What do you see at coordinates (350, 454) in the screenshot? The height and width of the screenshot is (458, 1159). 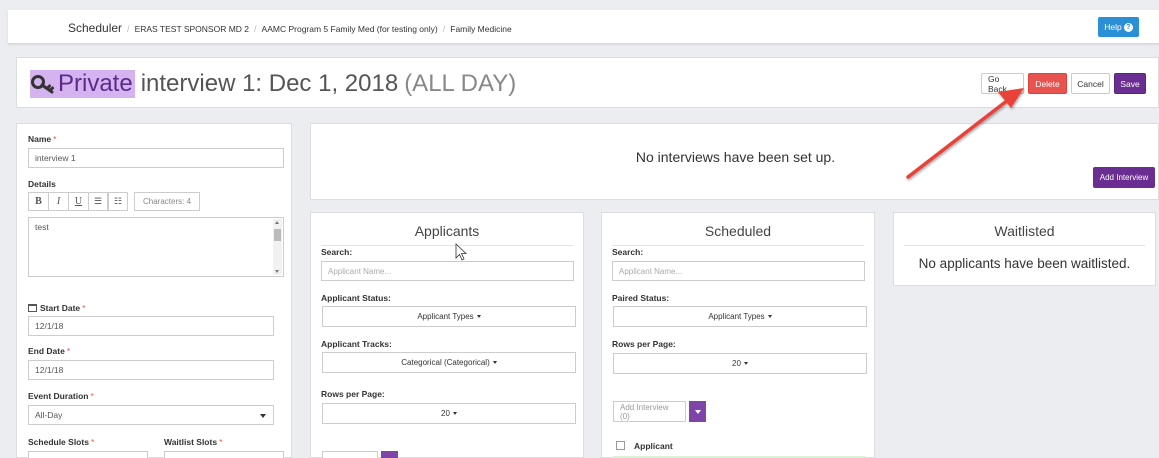 I see `applicants-action-button` at bounding box center [350, 454].